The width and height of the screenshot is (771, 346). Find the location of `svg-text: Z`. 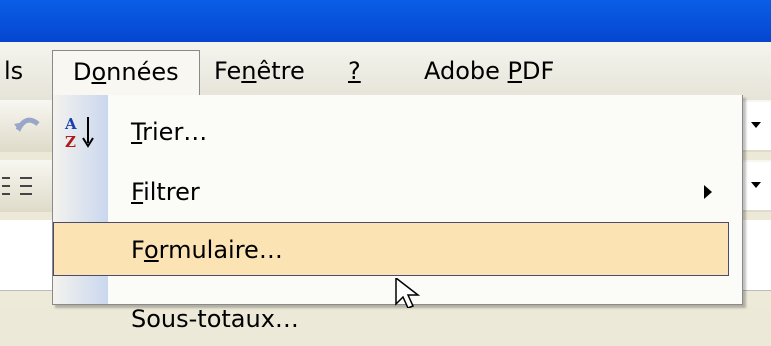

svg-text: Z is located at coordinates (70, 142).